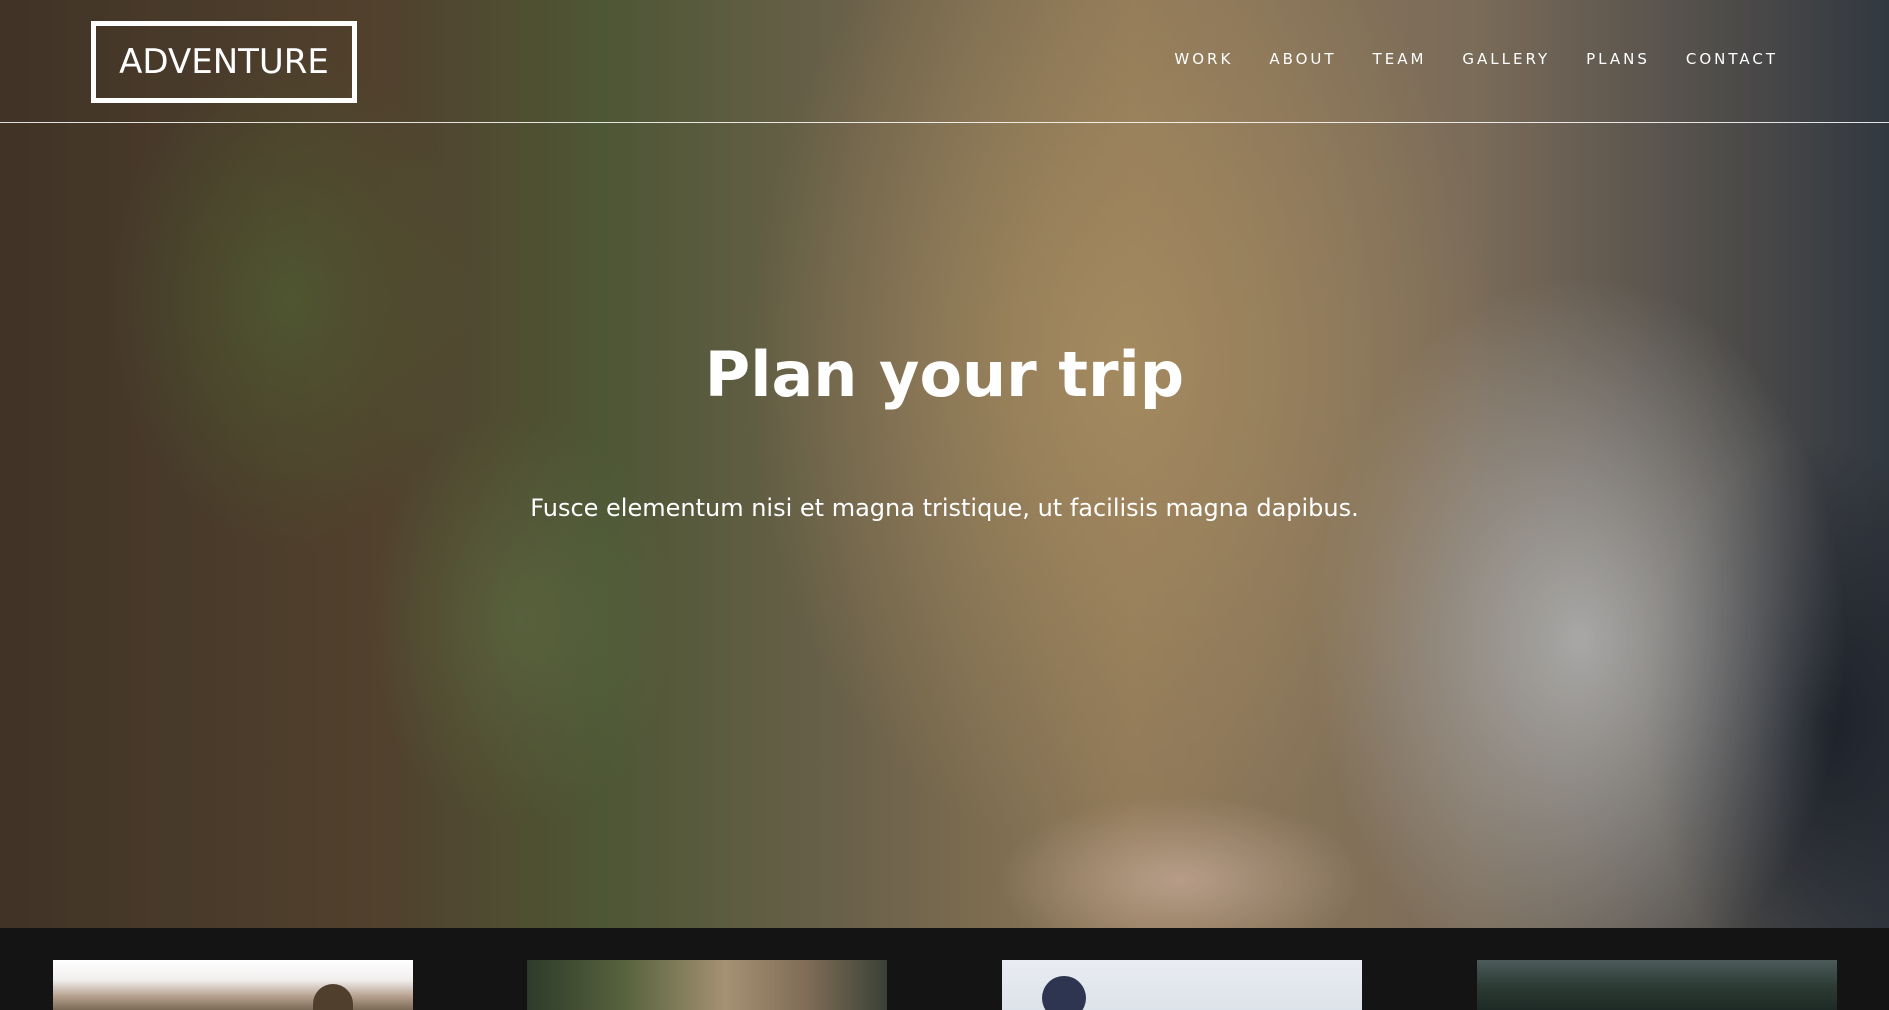 This screenshot has height=1010, width=1889. Describe the element at coordinates (1302, 59) in the screenshot. I see `nav-link-about: ABOUT` at that location.